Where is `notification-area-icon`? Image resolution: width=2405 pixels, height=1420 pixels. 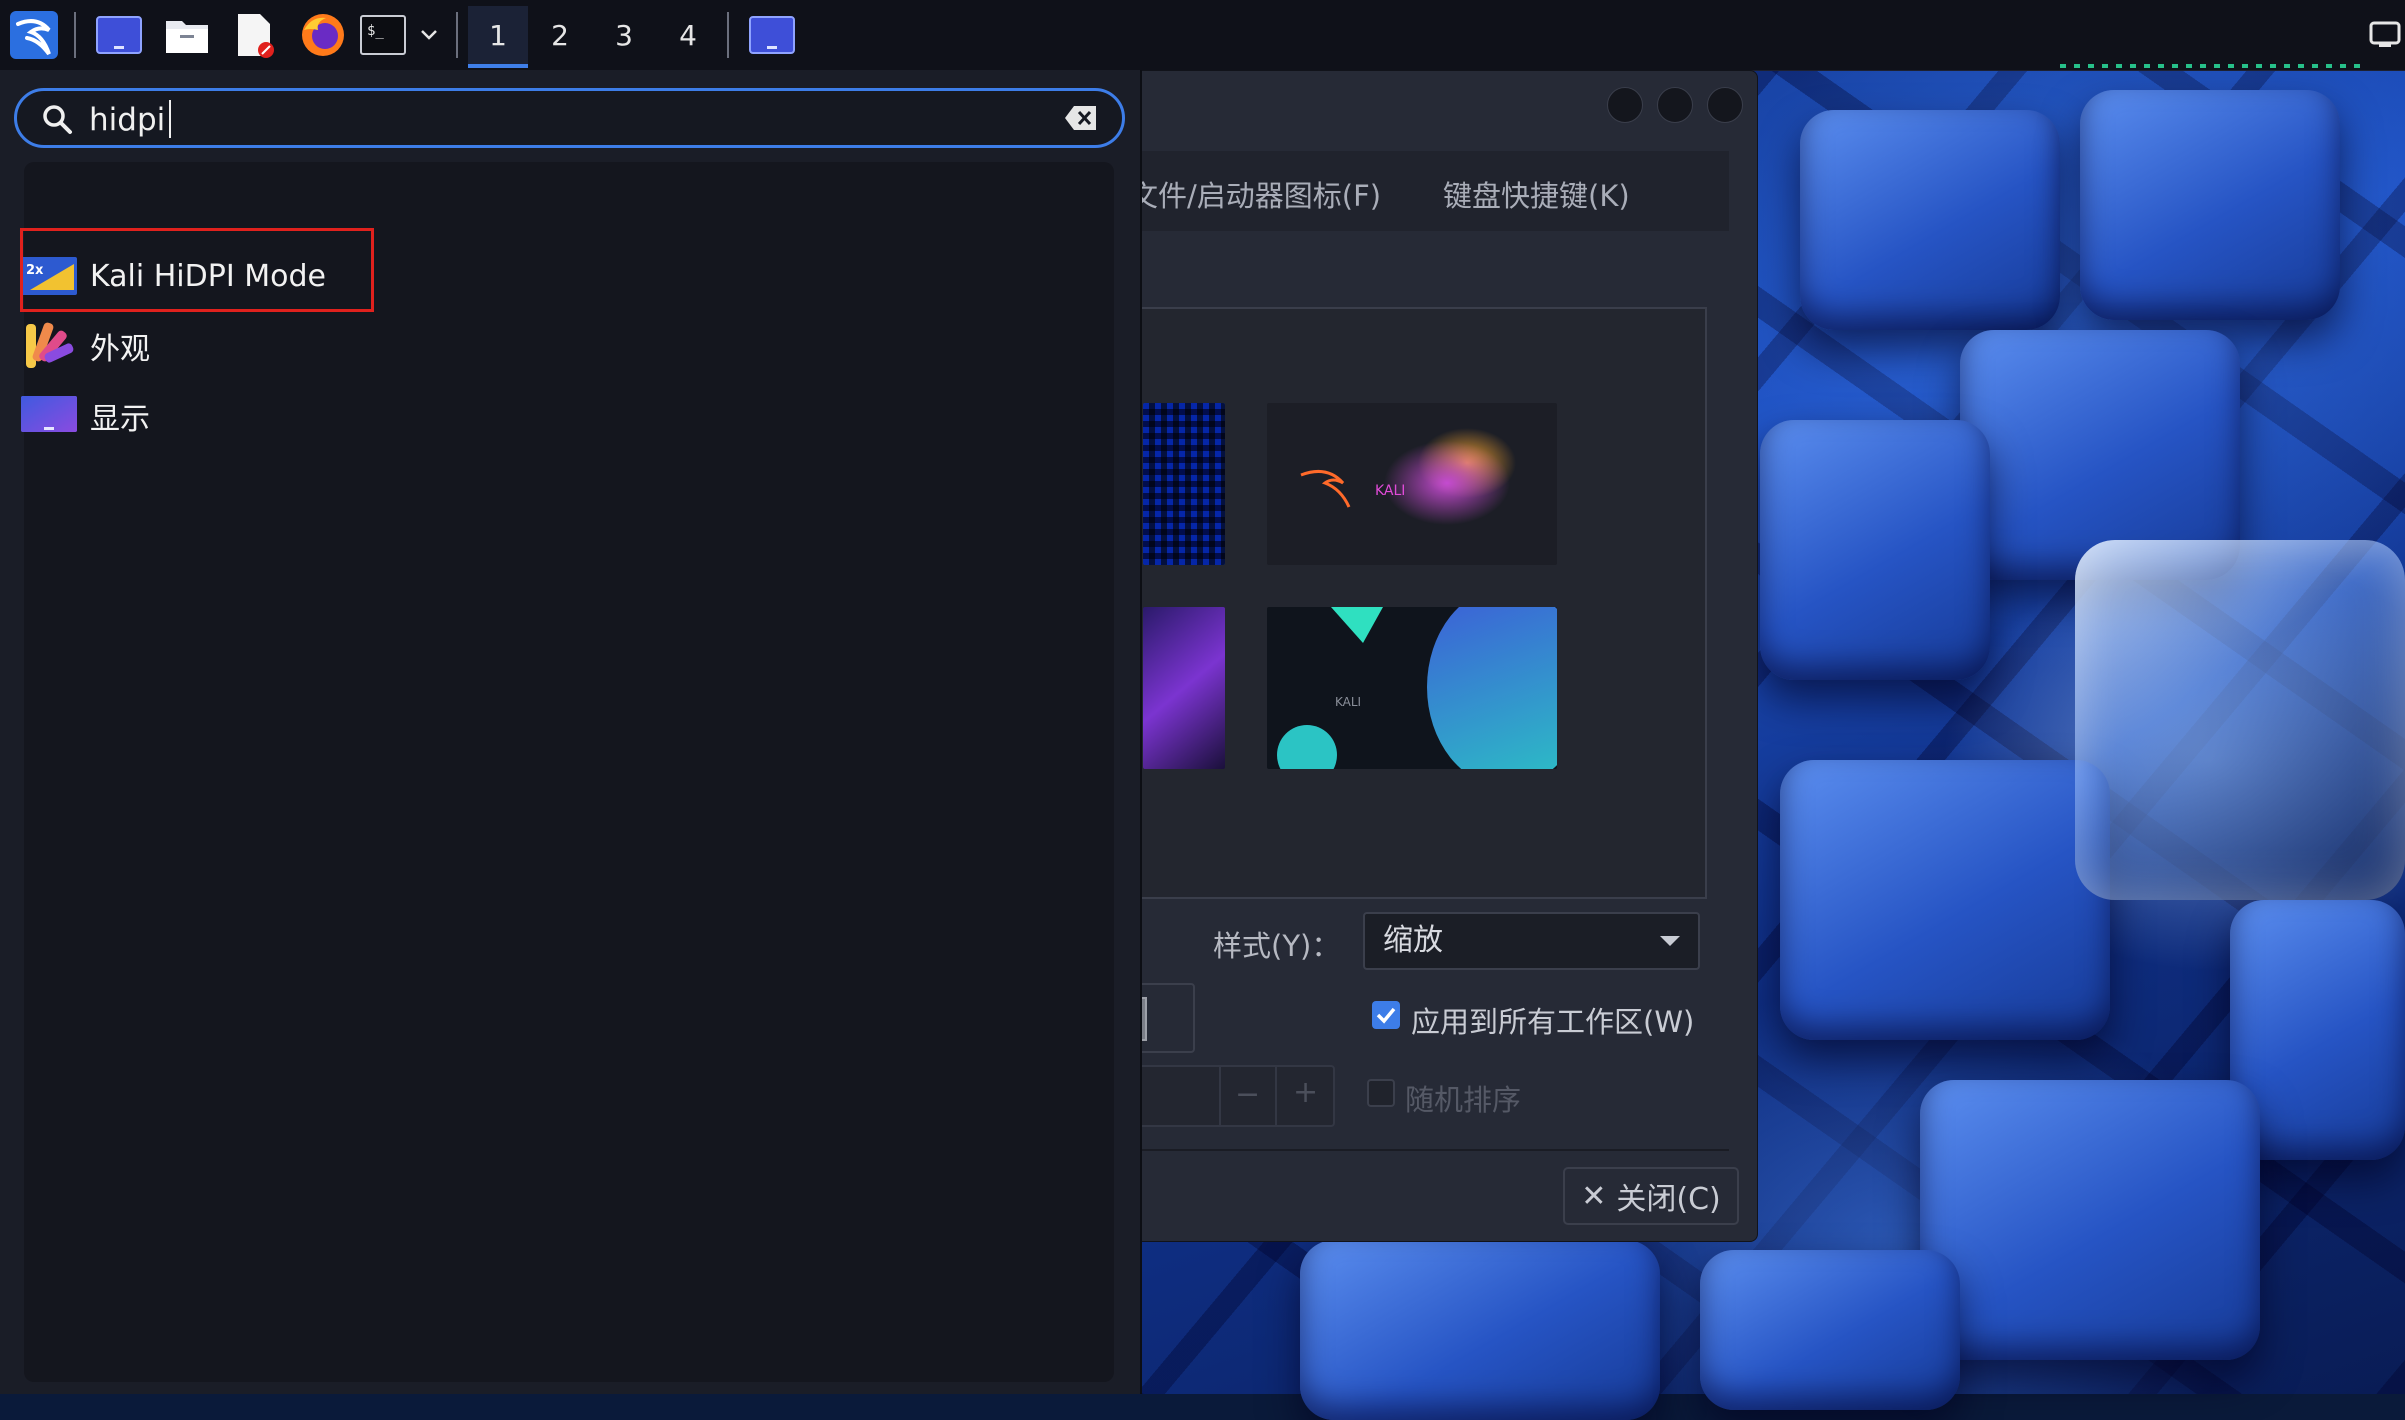
notification-area-icon is located at coordinates (2385, 35).